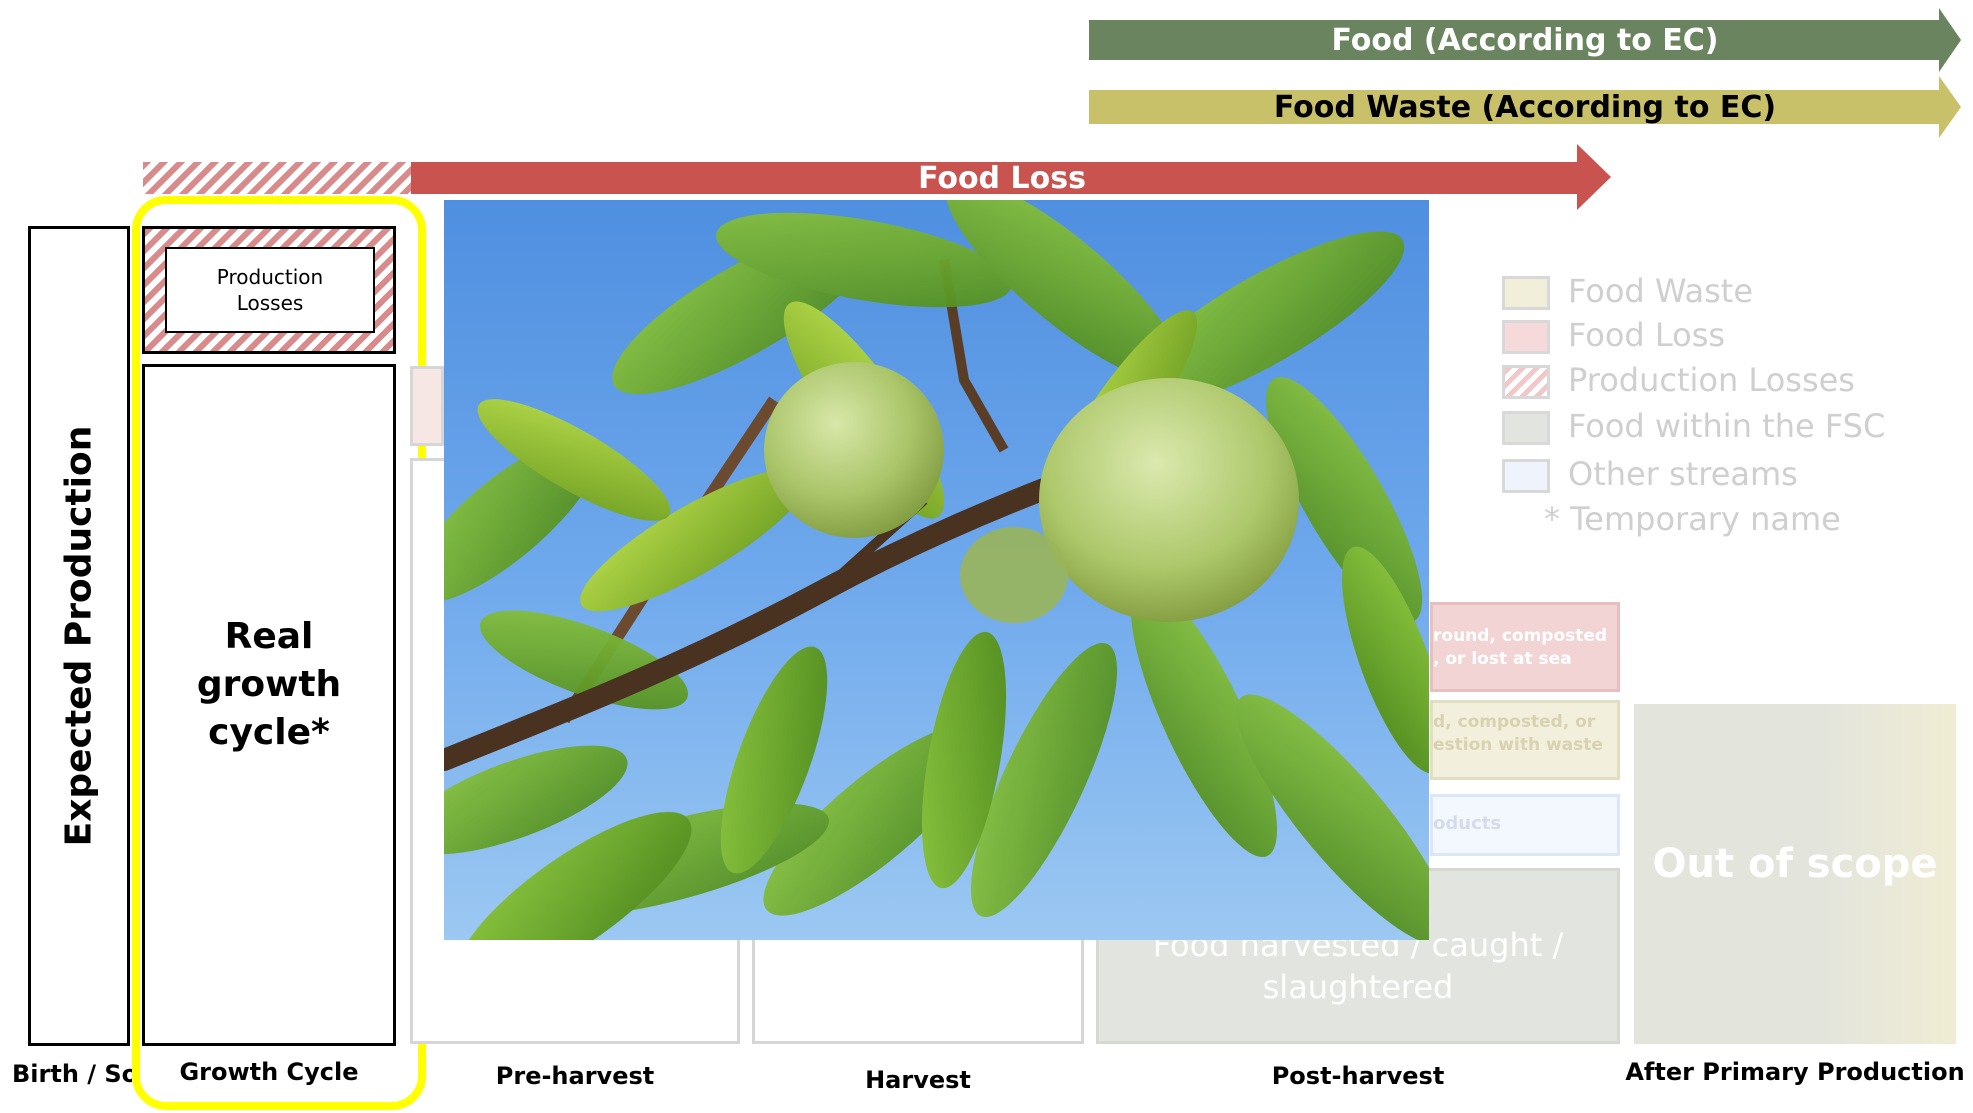 This screenshot has width=1973, height=1113. I want to click on stage-label-preharvest: Pre-harvest, so click(575, 1076).